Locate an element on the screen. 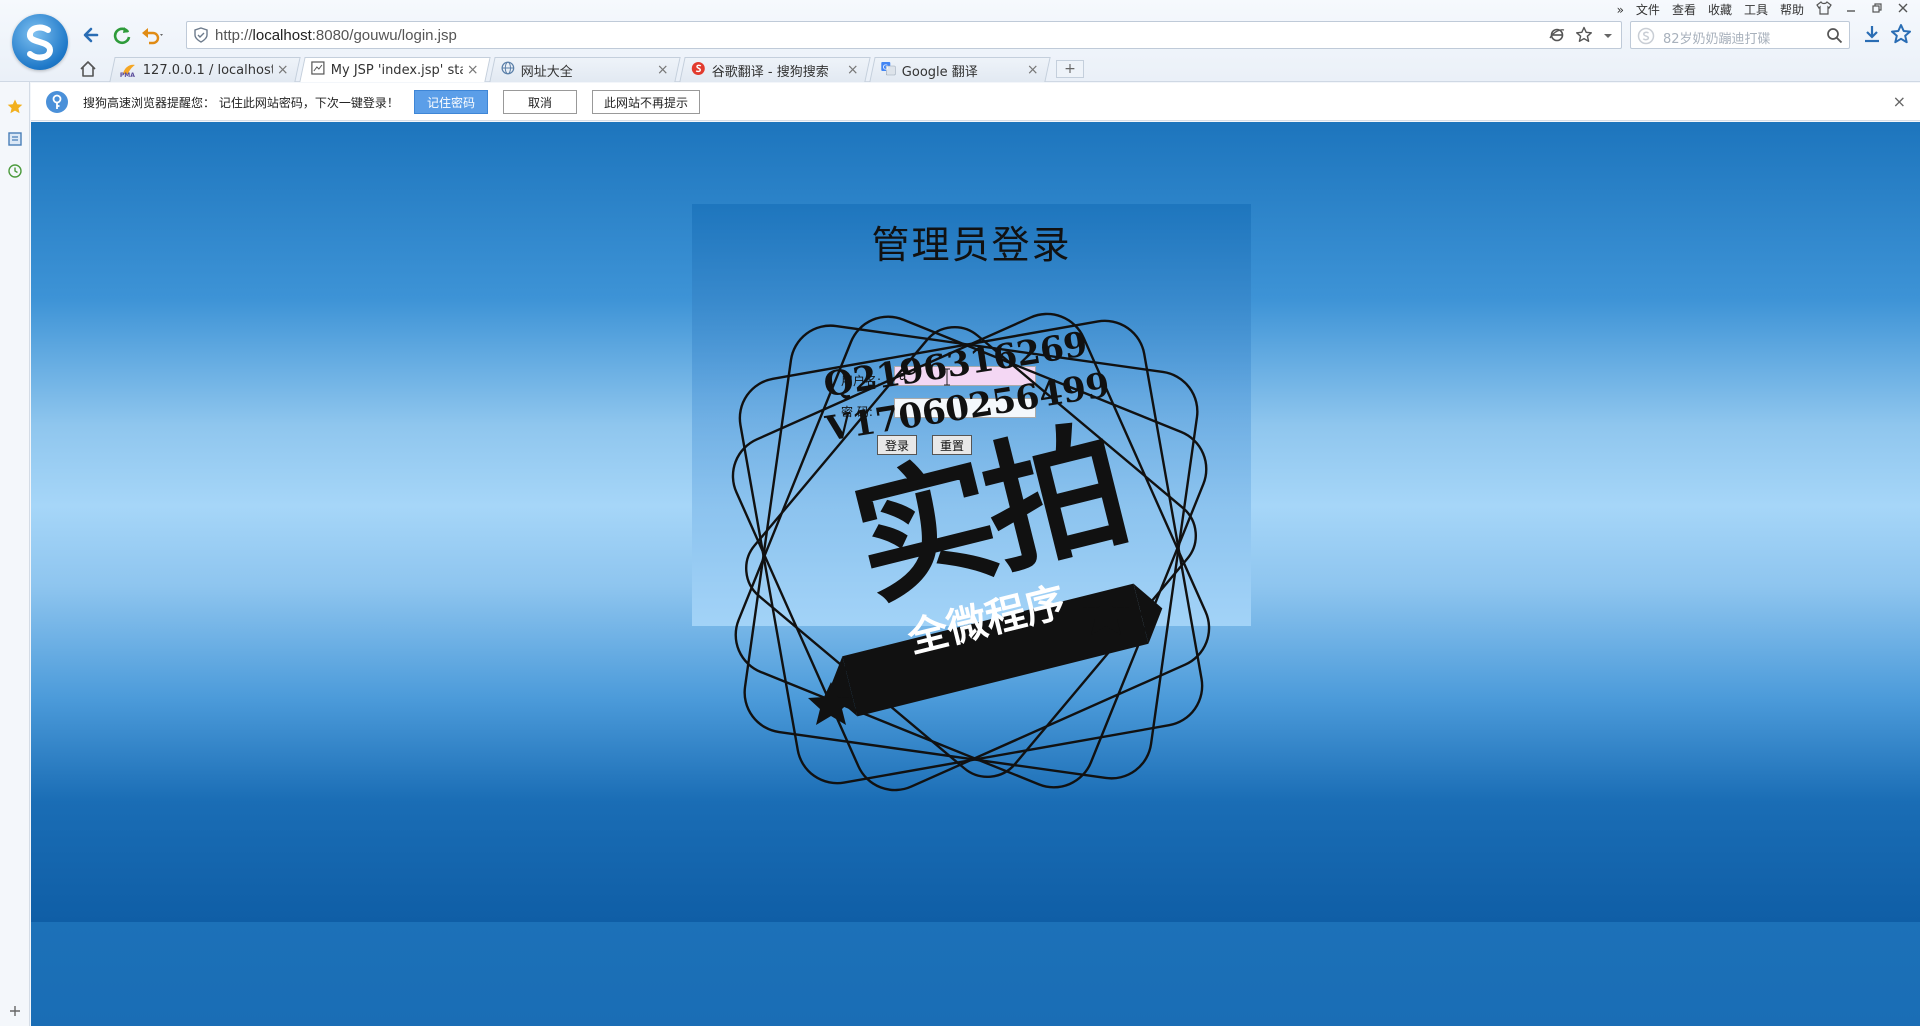  page-footer-band is located at coordinates (975, 974).